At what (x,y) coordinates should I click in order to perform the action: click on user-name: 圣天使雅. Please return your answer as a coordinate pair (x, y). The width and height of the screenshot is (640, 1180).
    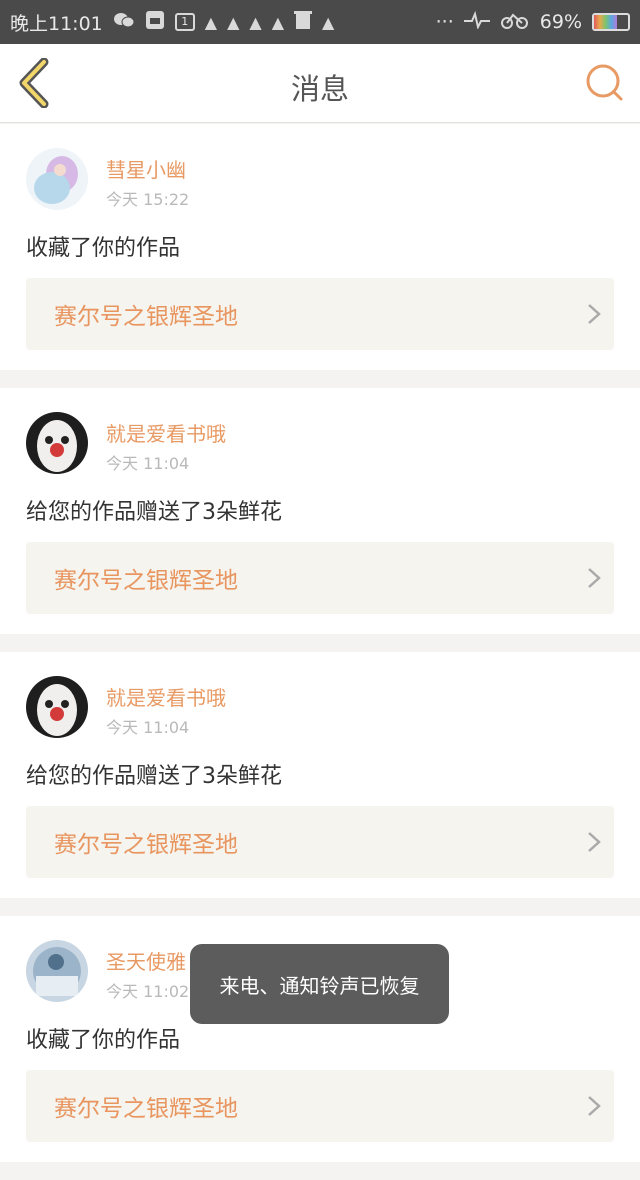
    Looking at the image, I should click on (146, 960).